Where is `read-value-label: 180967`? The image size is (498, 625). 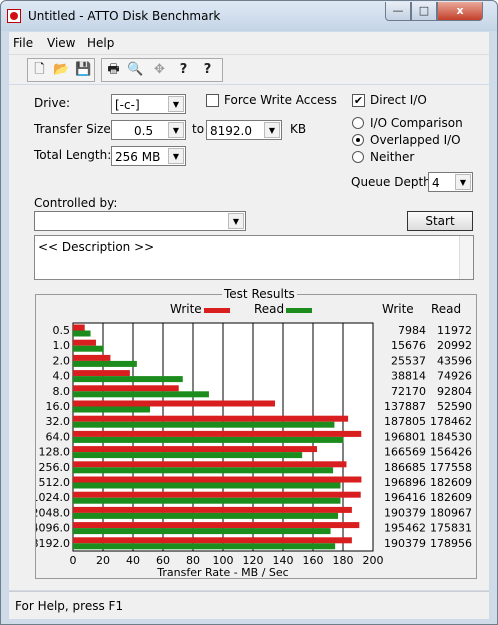 read-value-label: 180967 is located at coordinates (451, 512).